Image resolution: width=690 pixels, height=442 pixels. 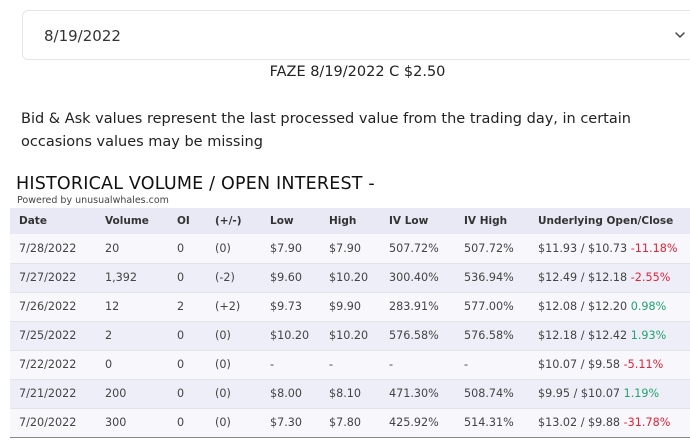 What do you see at coordinates (414, 422) in the screenshot?
I see `cell-iv-low: 425.92%` at bounding box center [414, 422].